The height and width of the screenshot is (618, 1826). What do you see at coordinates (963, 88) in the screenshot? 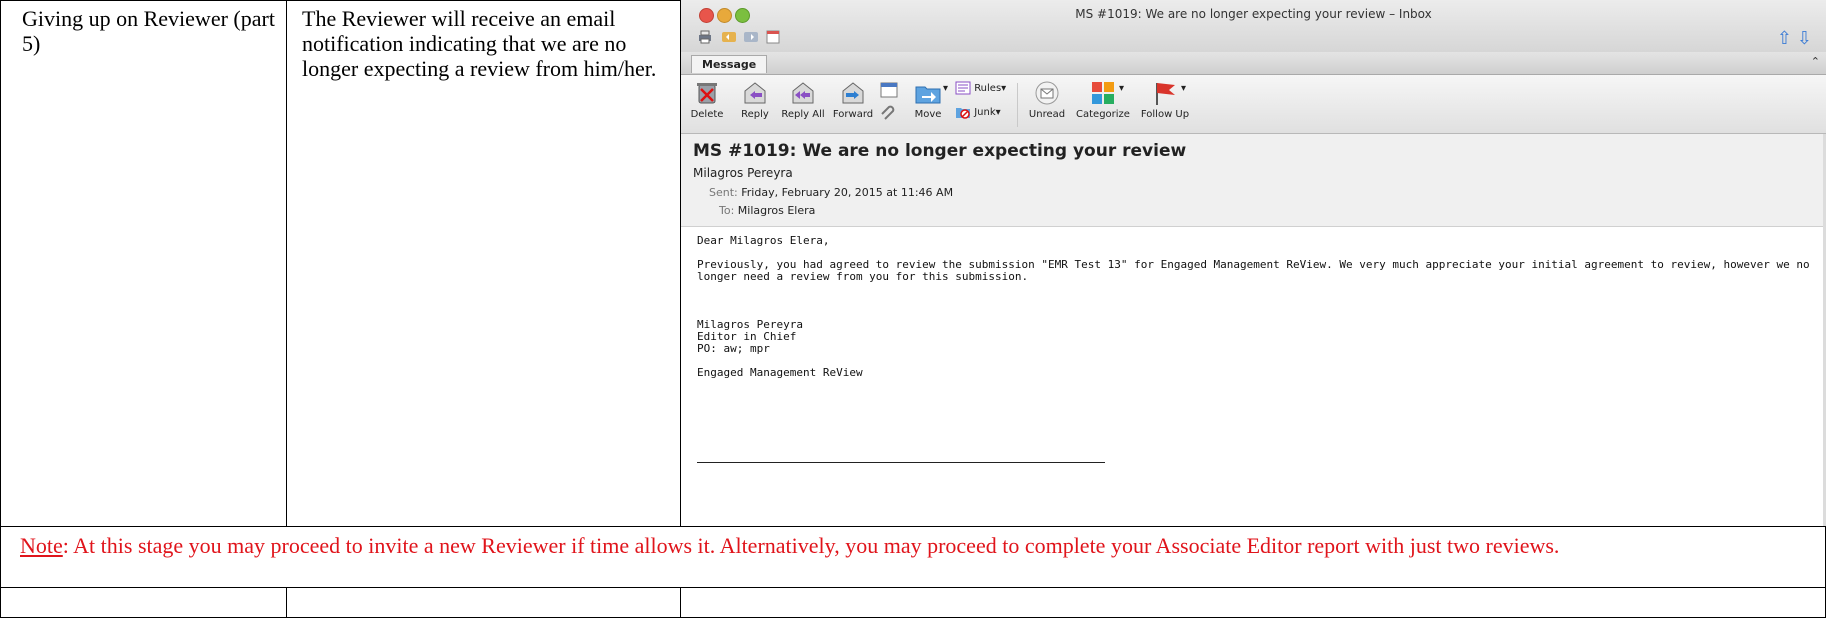
I see `rules-icon` at bounding box center [963, 88].